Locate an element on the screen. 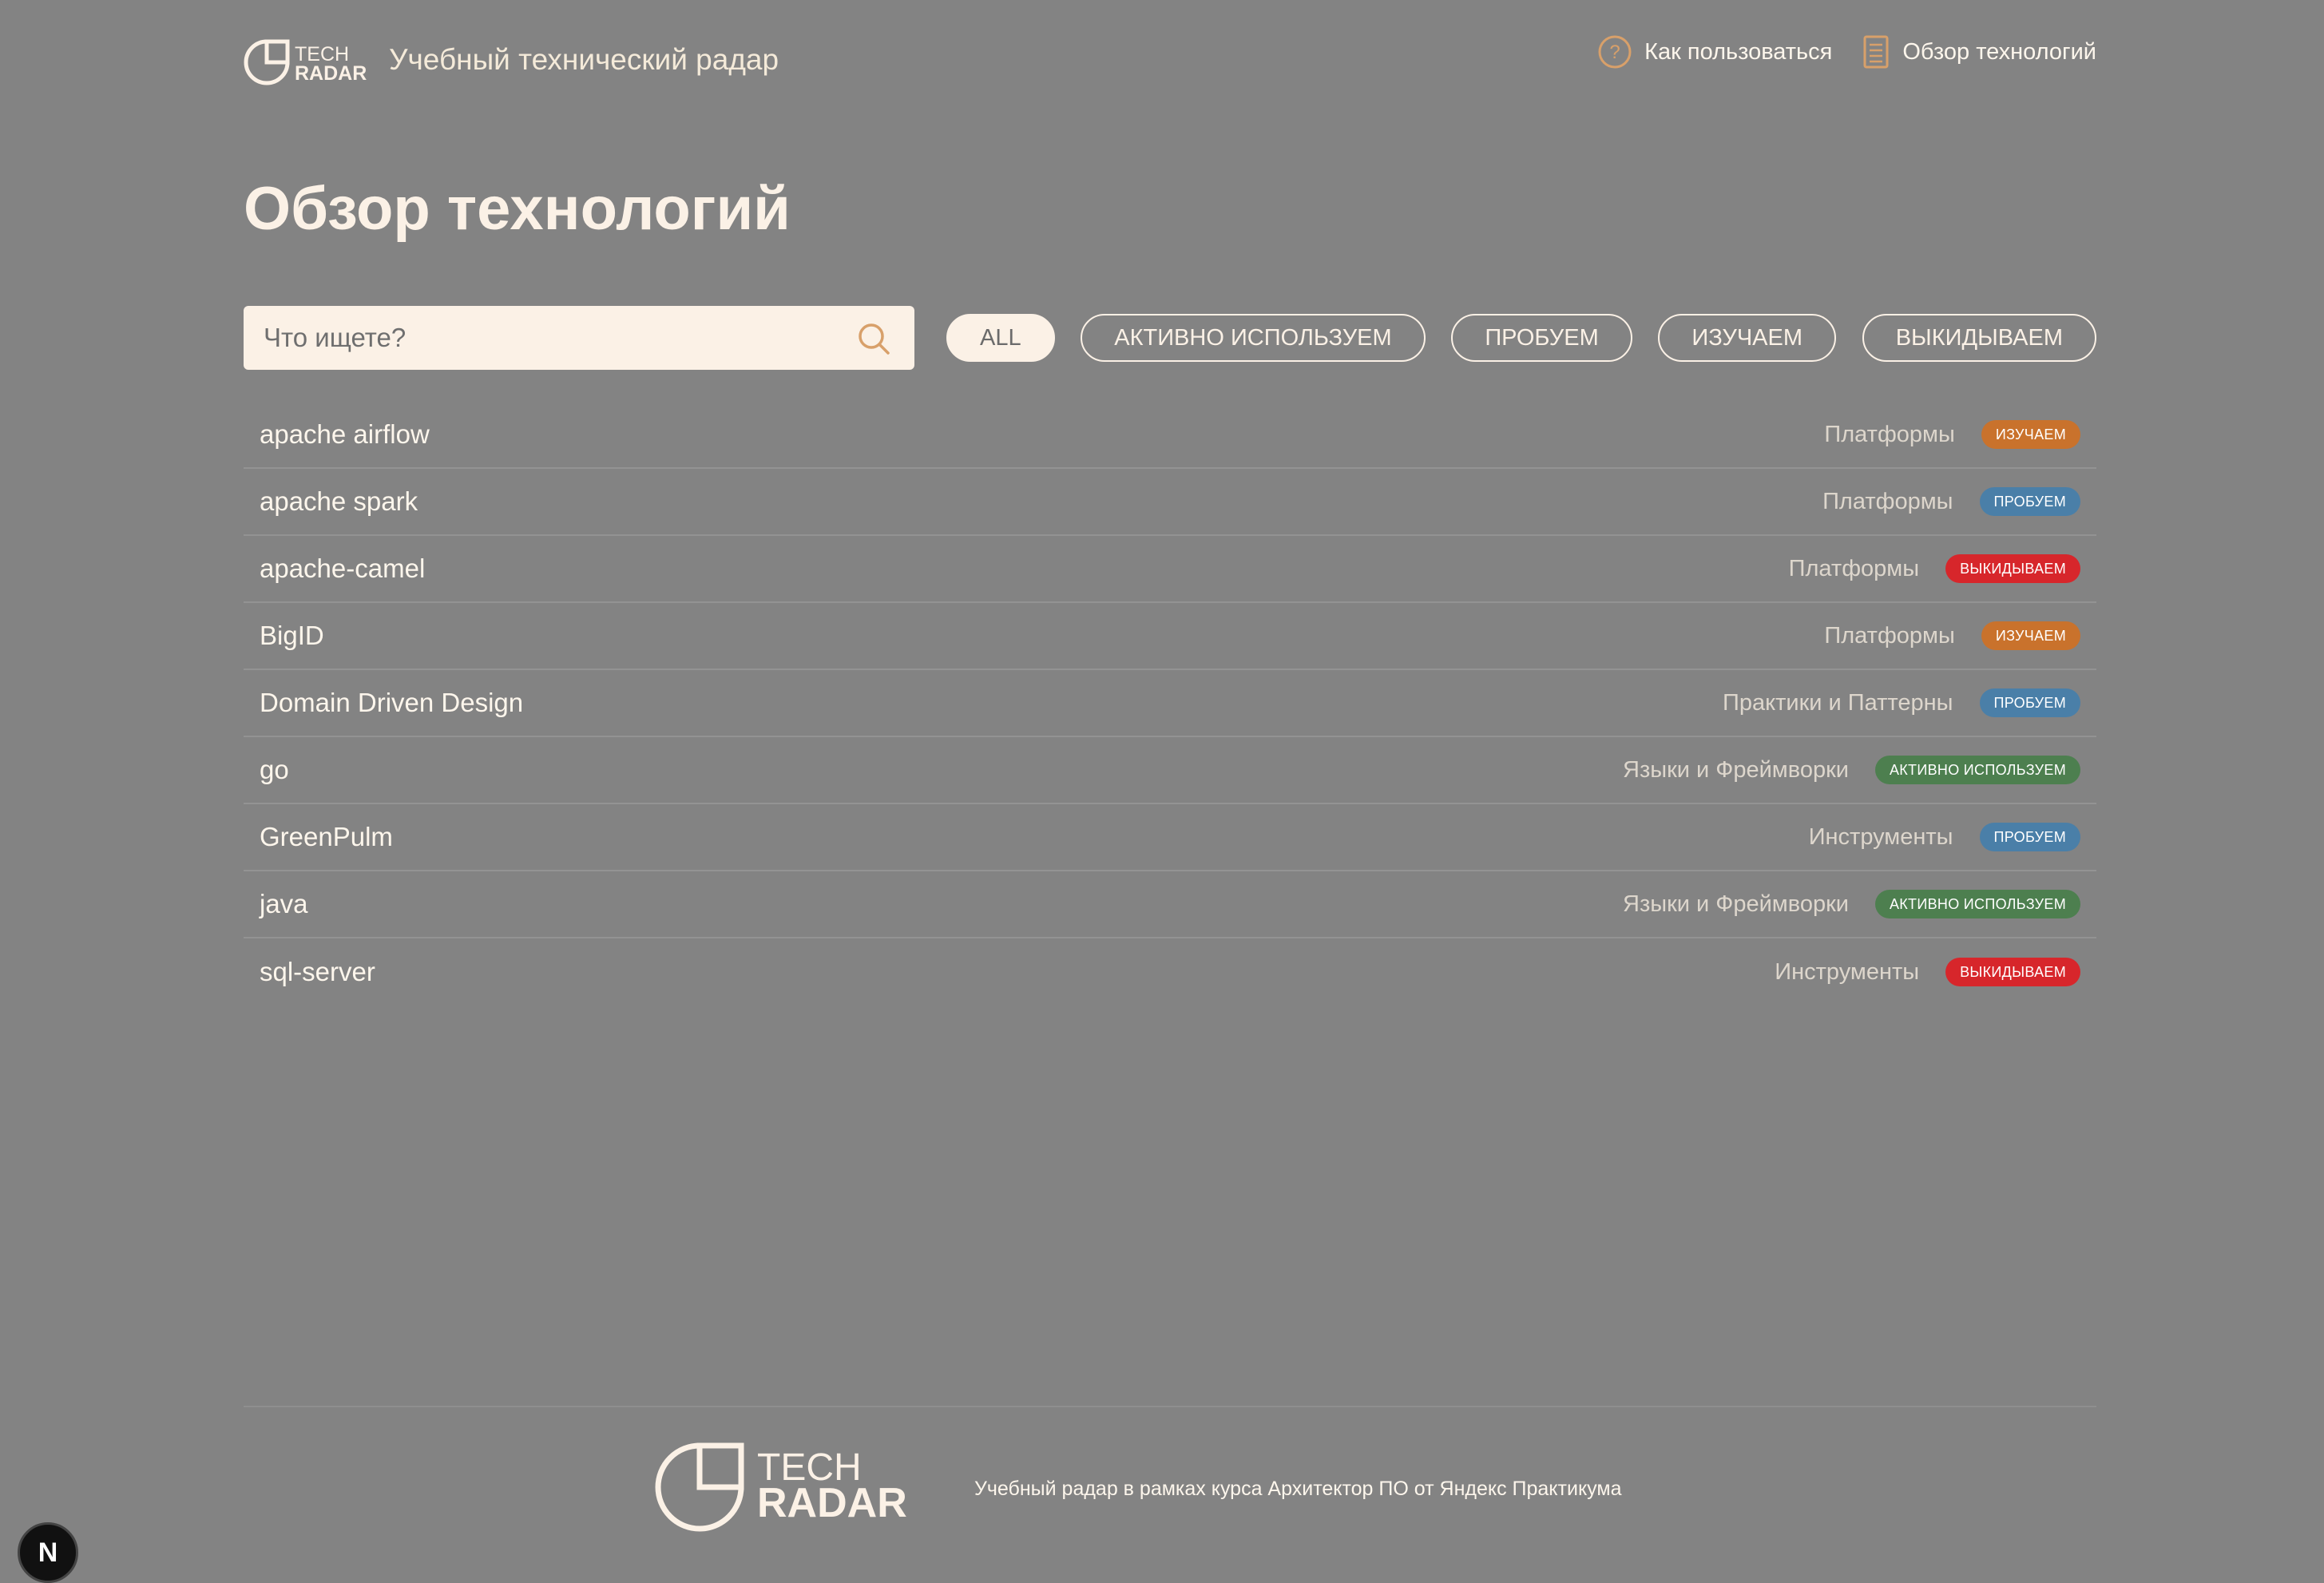  footer-divider is located at coordinates (1170, 1406).